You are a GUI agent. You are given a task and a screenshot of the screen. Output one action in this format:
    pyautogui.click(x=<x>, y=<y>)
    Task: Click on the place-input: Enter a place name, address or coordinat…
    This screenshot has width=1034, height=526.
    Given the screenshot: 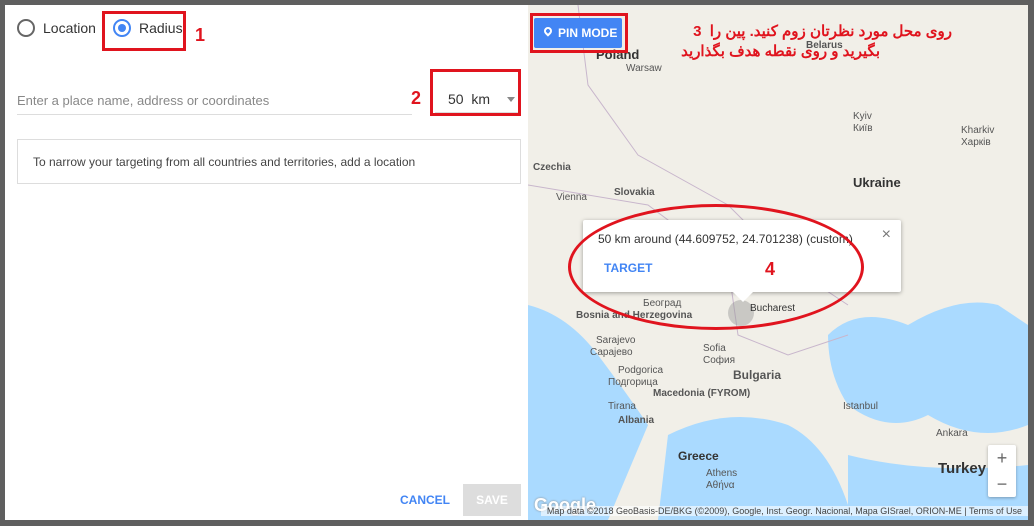 What is the action you would take?
    pyautogui.click(x=214, y=102)
    